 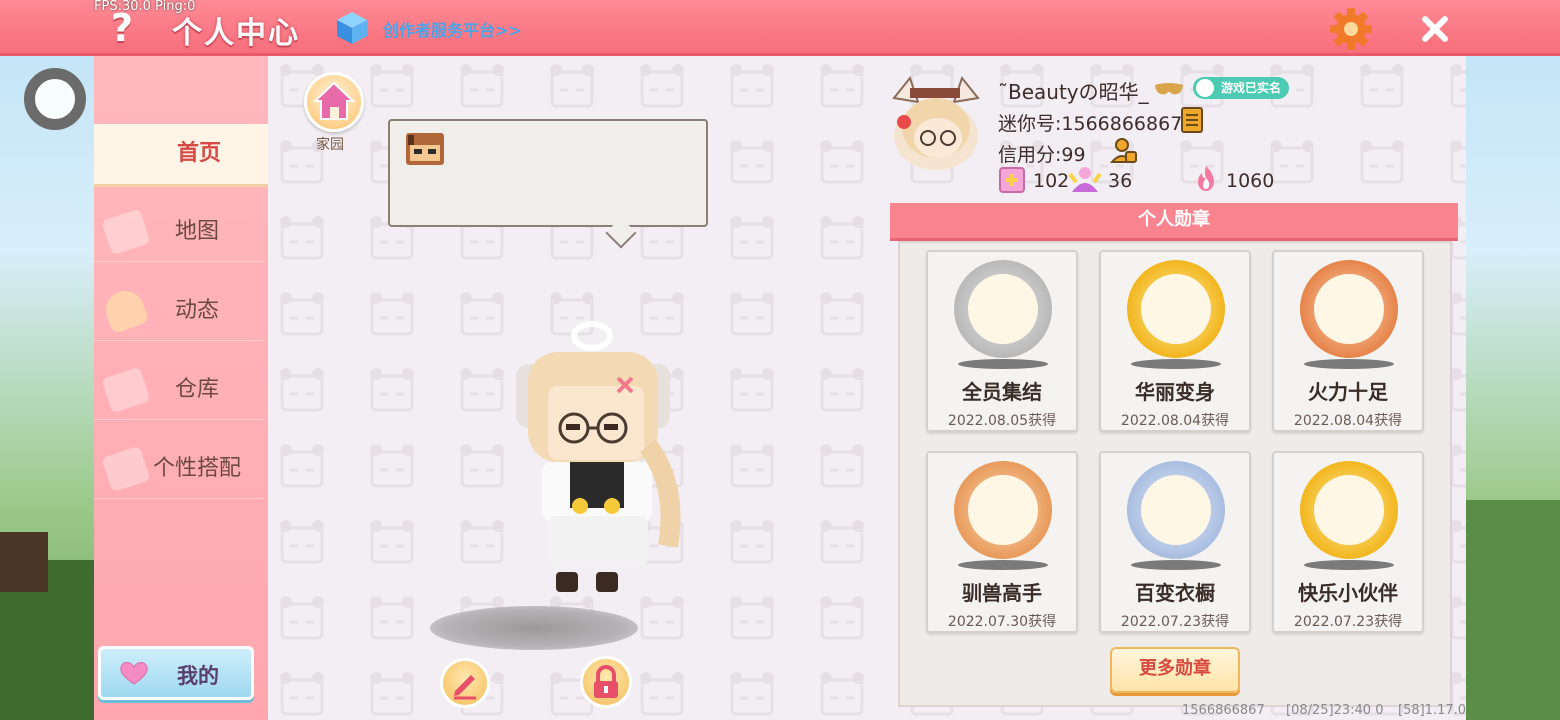 What do you see at coordinates (1335, 710) in the screenshot?
I see `footer-time: [08/25]23:40 0` at bounding box center [1335, 710].